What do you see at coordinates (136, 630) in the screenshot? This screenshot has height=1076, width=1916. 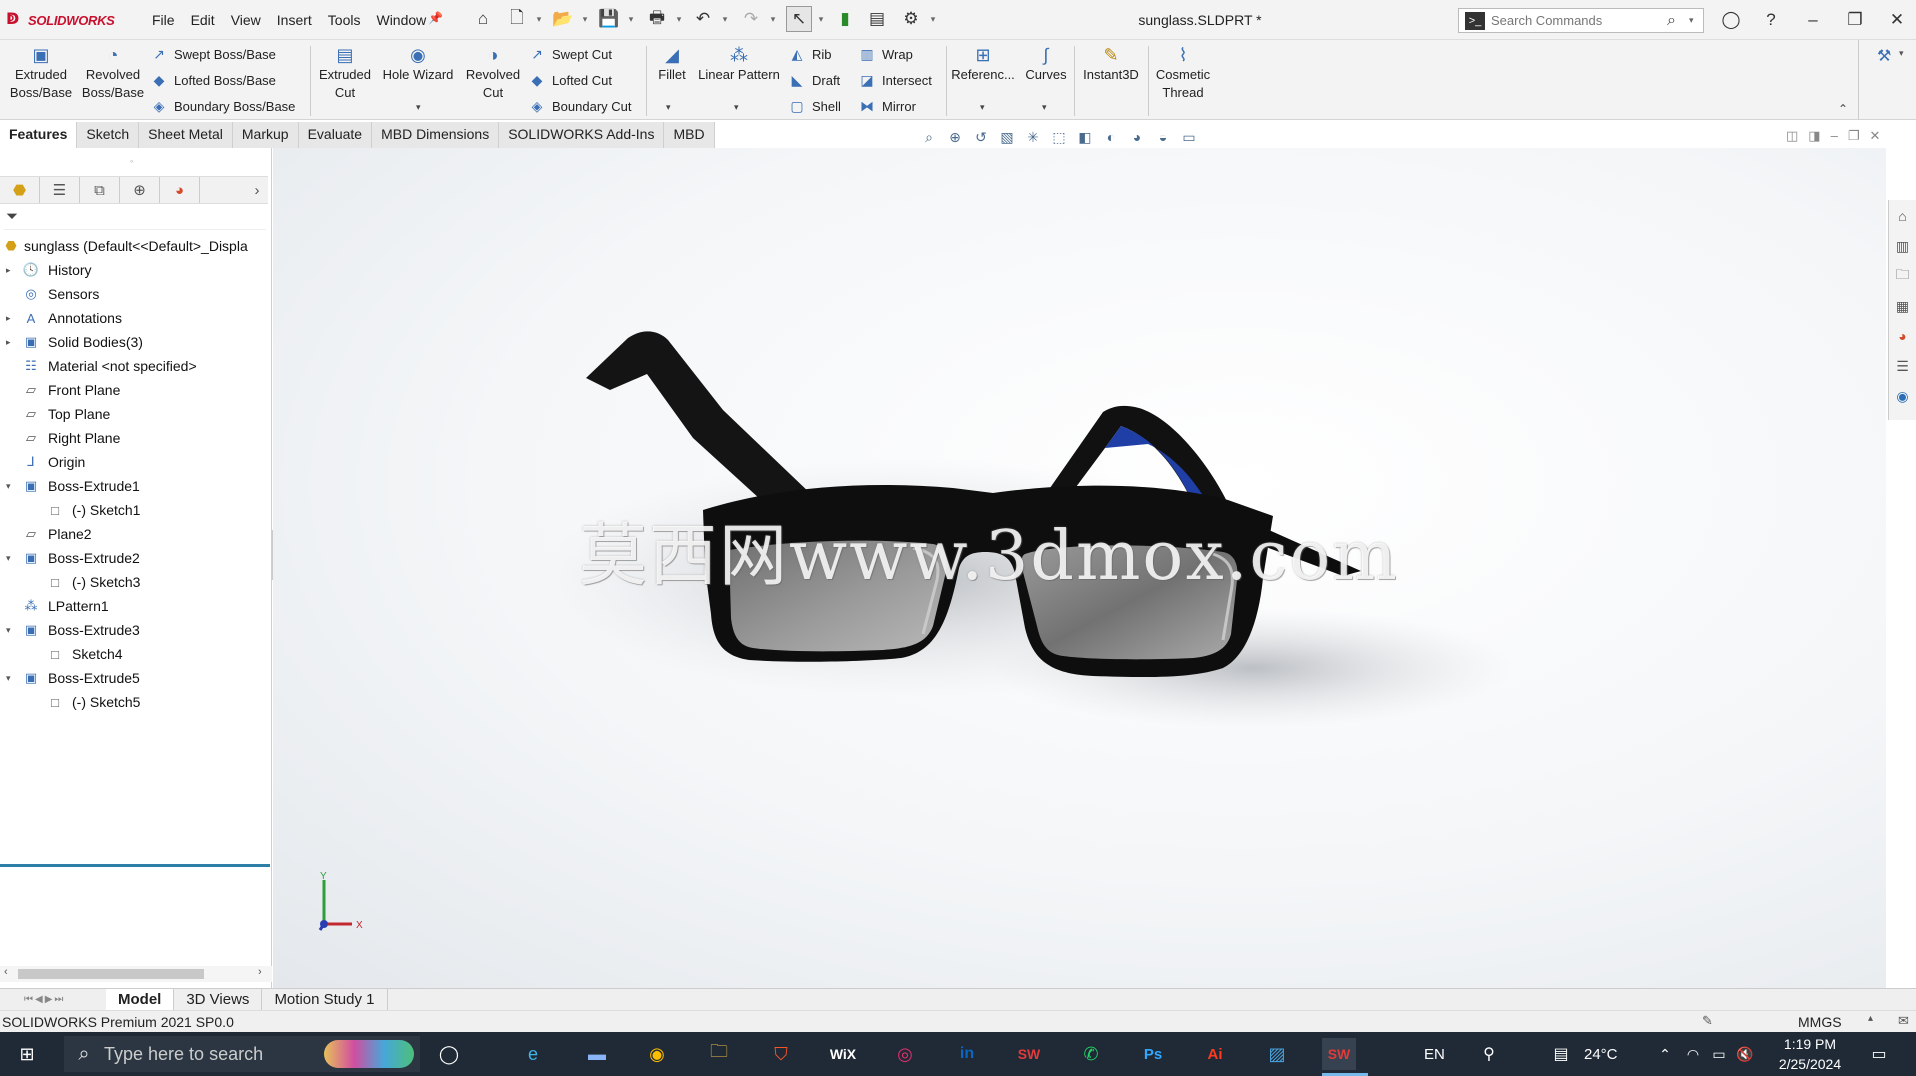 I see `tree-node: ▾ ▣ Boss-Extrude3` at bounding box center [136, 630].